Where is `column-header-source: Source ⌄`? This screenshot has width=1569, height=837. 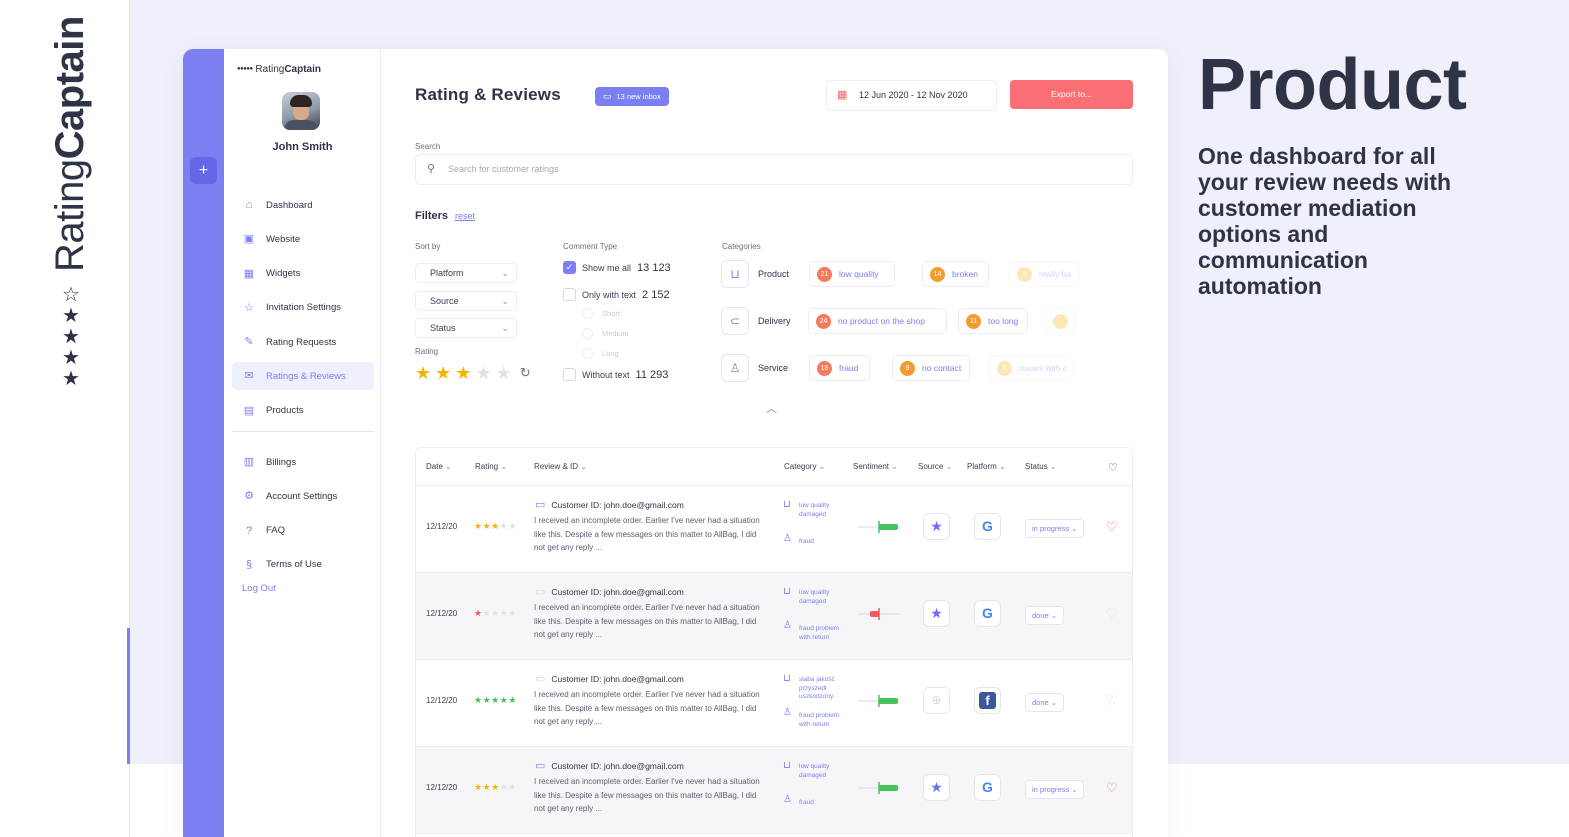
column-header-source: Source ⌄ is located at coordinates (935, 466).